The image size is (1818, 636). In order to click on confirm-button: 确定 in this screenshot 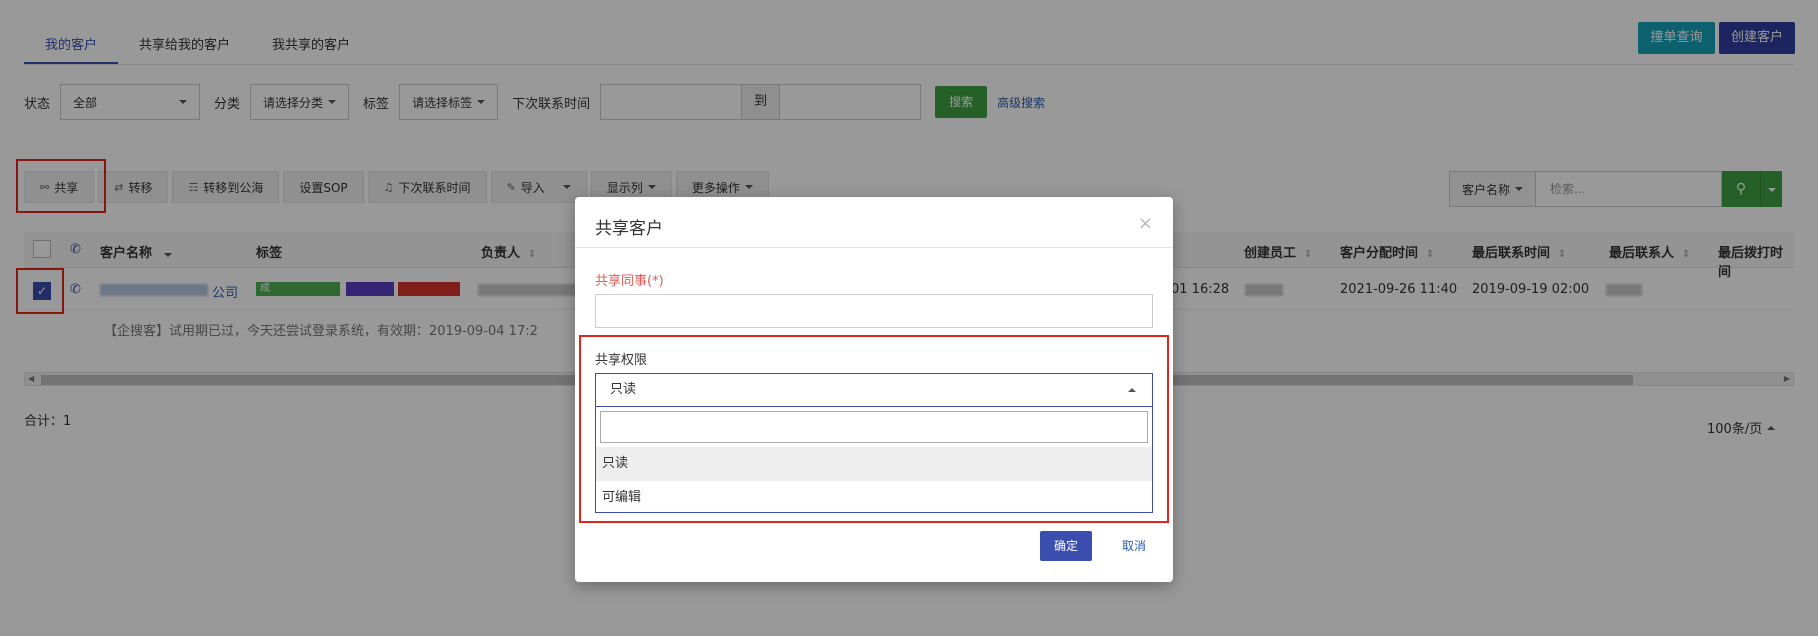, I will do `click(1066, 546)`.